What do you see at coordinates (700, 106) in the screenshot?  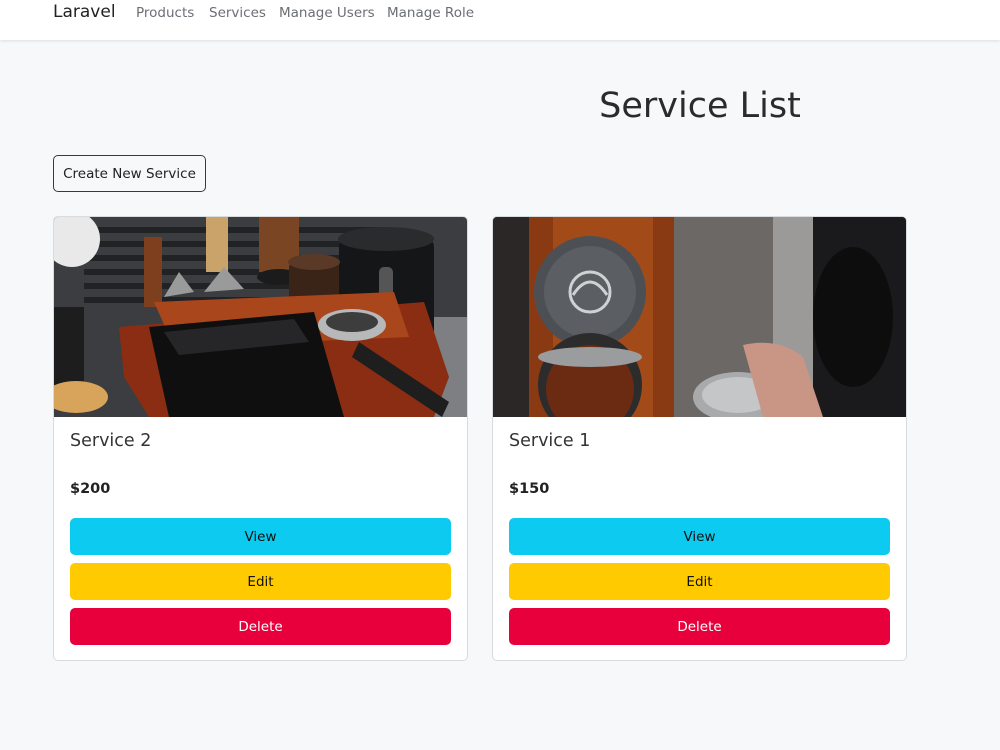 I see `page-title: Service List` at bounding box center [700, 106].